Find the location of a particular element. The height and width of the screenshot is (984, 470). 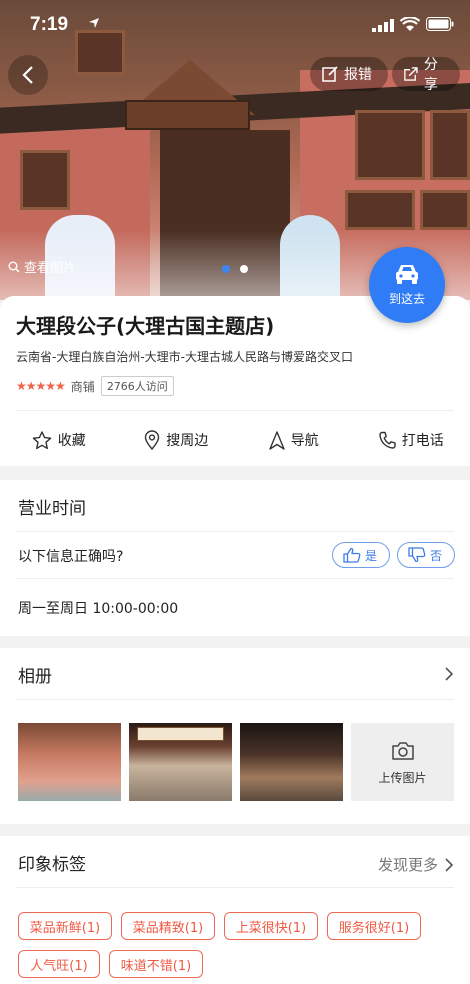

car-icon is located at coordinates (407, 274).